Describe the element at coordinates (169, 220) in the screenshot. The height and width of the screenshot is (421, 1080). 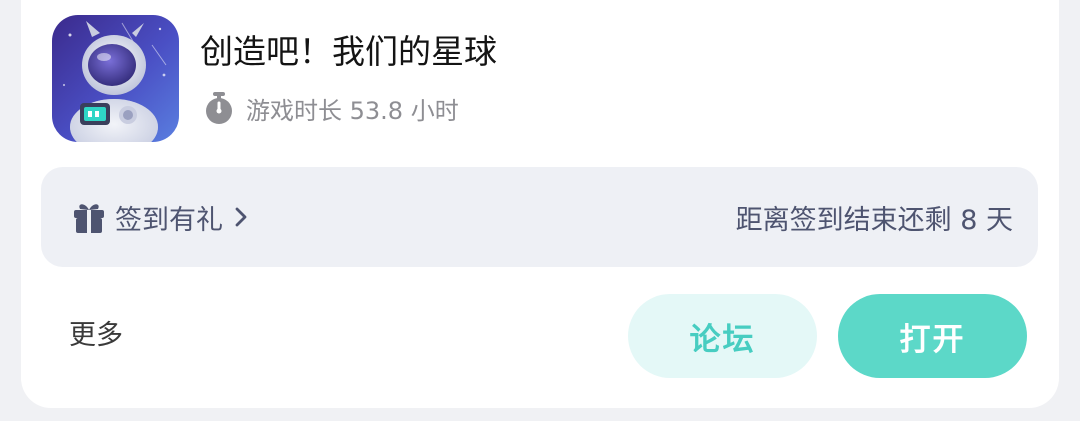
I see `signin-label: 签到有礼` at that location.